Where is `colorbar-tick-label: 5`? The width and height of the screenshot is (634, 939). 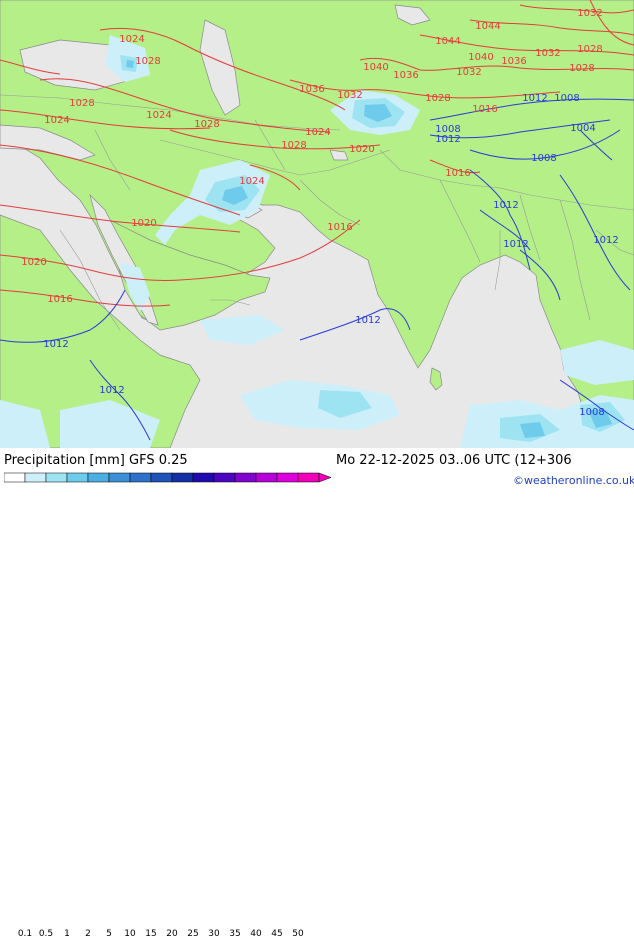
colorbar-tick-label: 5 is located at coordinates (109, 934).